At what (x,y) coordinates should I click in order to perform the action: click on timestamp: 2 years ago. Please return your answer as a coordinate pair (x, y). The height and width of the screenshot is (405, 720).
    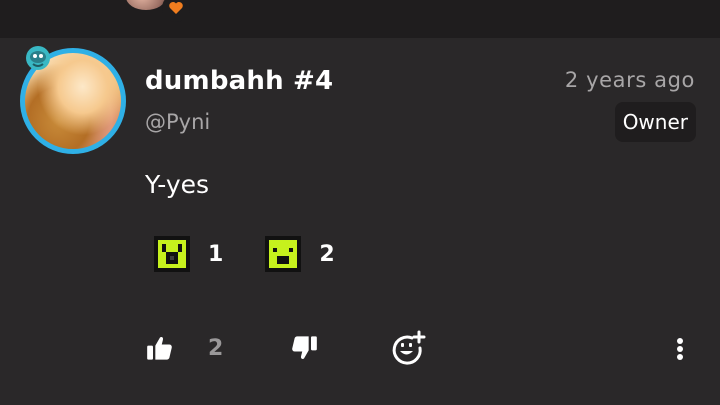
    Looking at the image, I should click on (629, 80).